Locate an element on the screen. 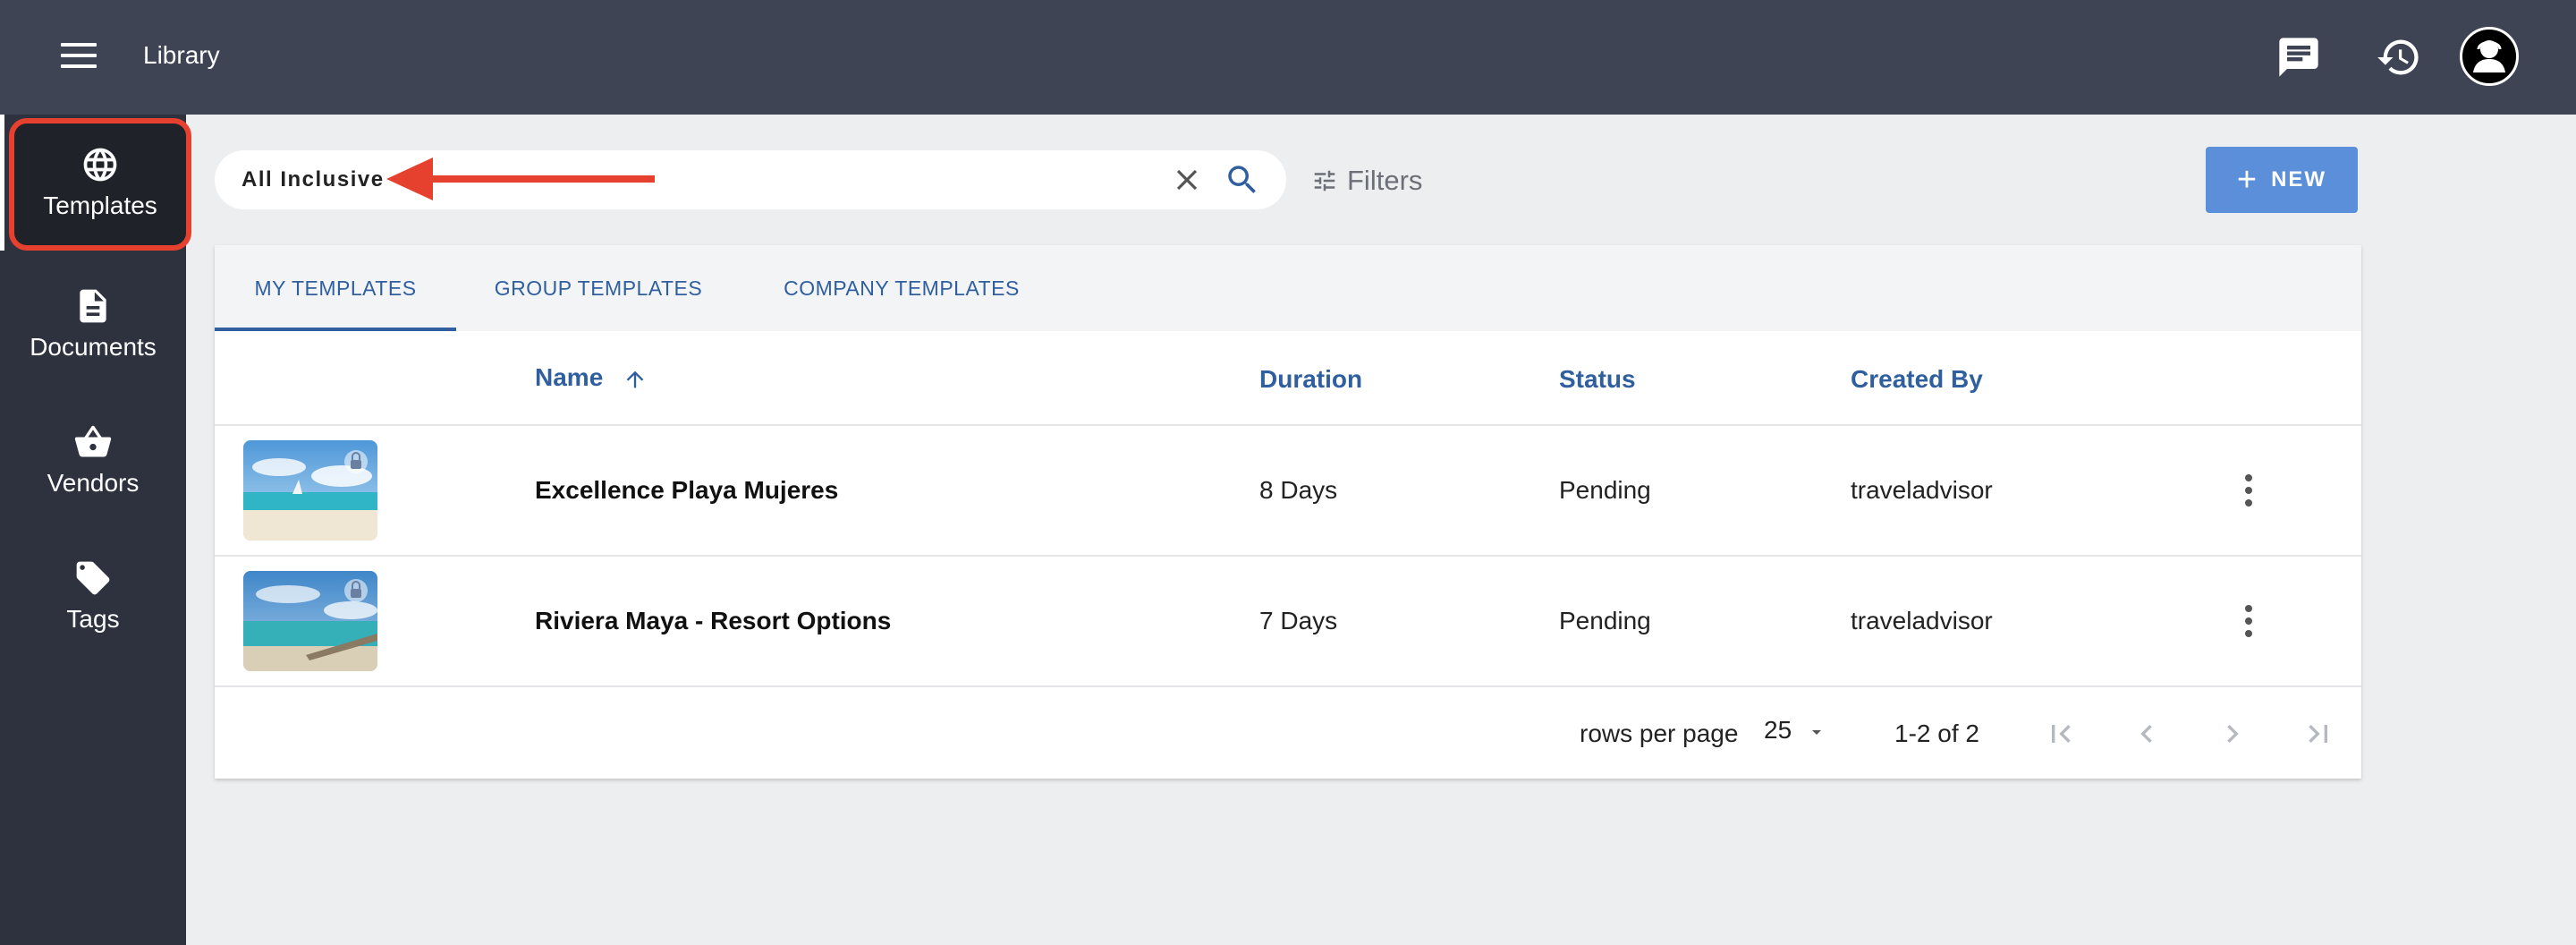 Image resolution: width=2576 pixels, height=945 pixels. chat-icon is located at coordinates (2298, 57).